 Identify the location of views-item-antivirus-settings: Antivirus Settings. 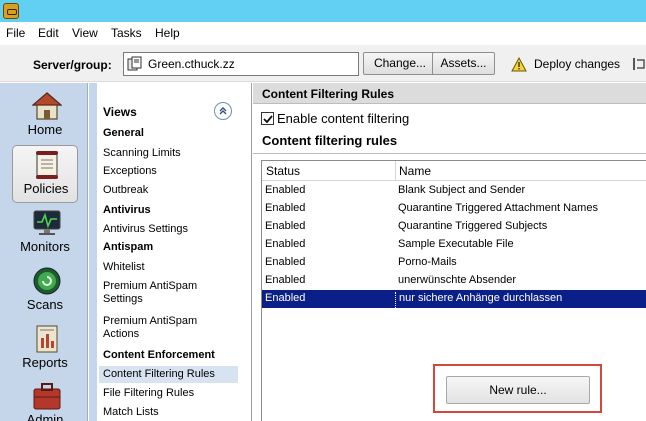
(145, 229).